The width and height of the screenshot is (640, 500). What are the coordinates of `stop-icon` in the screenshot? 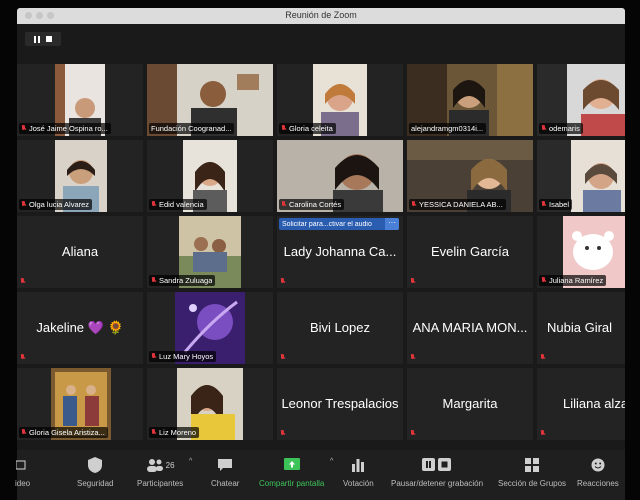 It's located at (49, 39).